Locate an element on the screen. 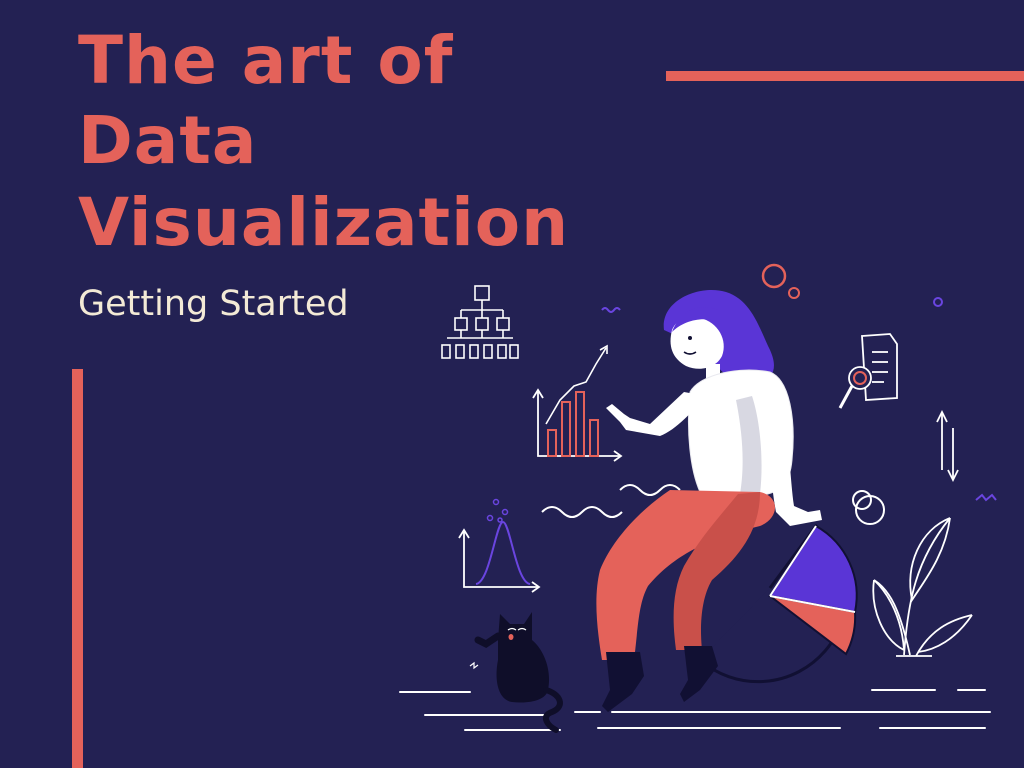 This screenshot has height=768, width=1024. bell-curve-icon is located at coordinates (499, 545).